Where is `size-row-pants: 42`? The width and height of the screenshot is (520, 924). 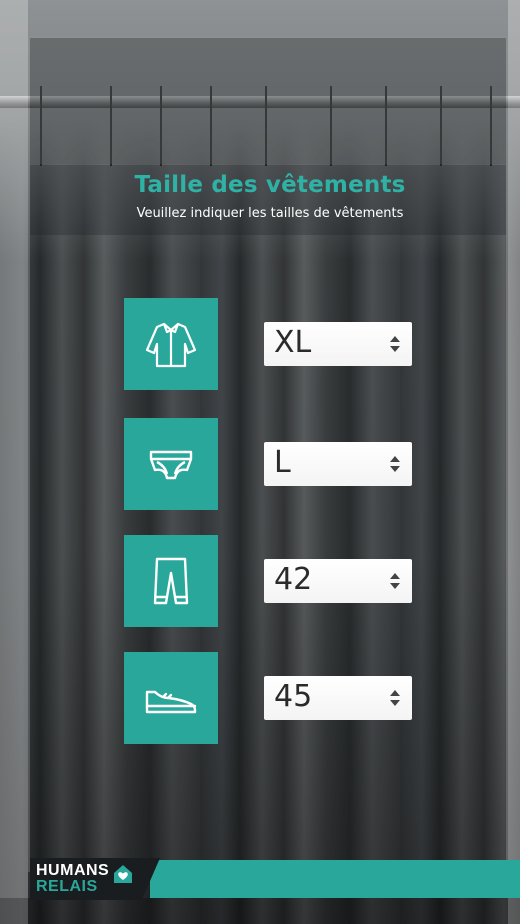
size-row-pants: 42 is located at coordinates (274, 581).